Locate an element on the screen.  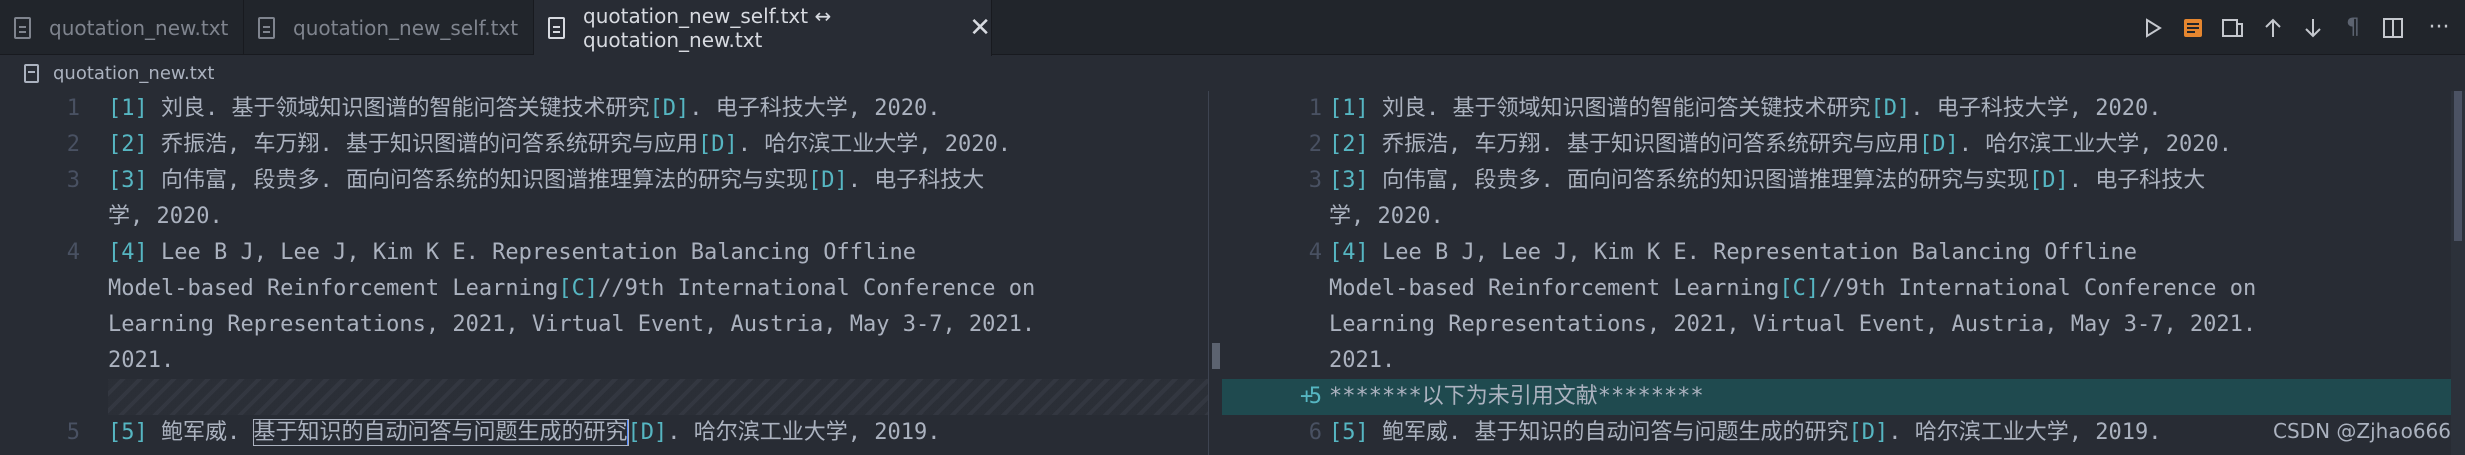
tab-quotation-new: quotation_new.txt is located at coordinates (122, 27).